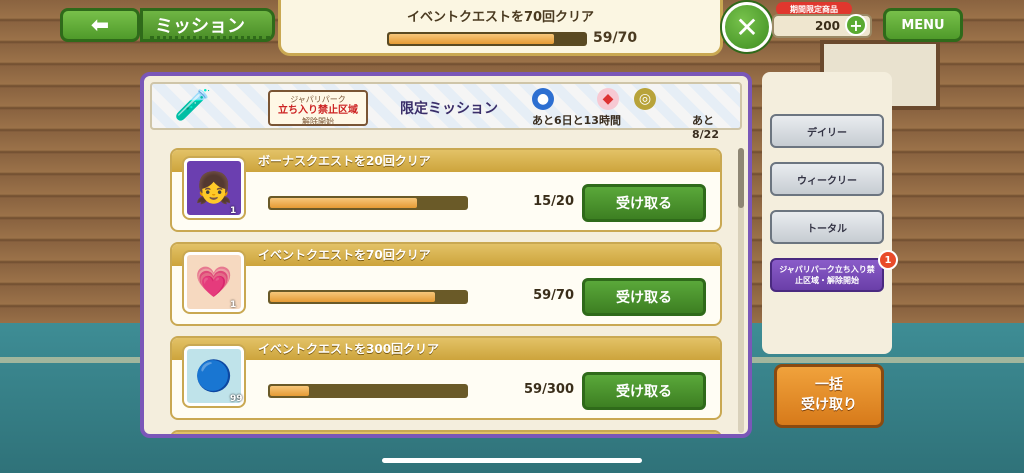 This screenshot has width=1024, height=473. I want to click on mission-count: 15/20, so click(553, 201).